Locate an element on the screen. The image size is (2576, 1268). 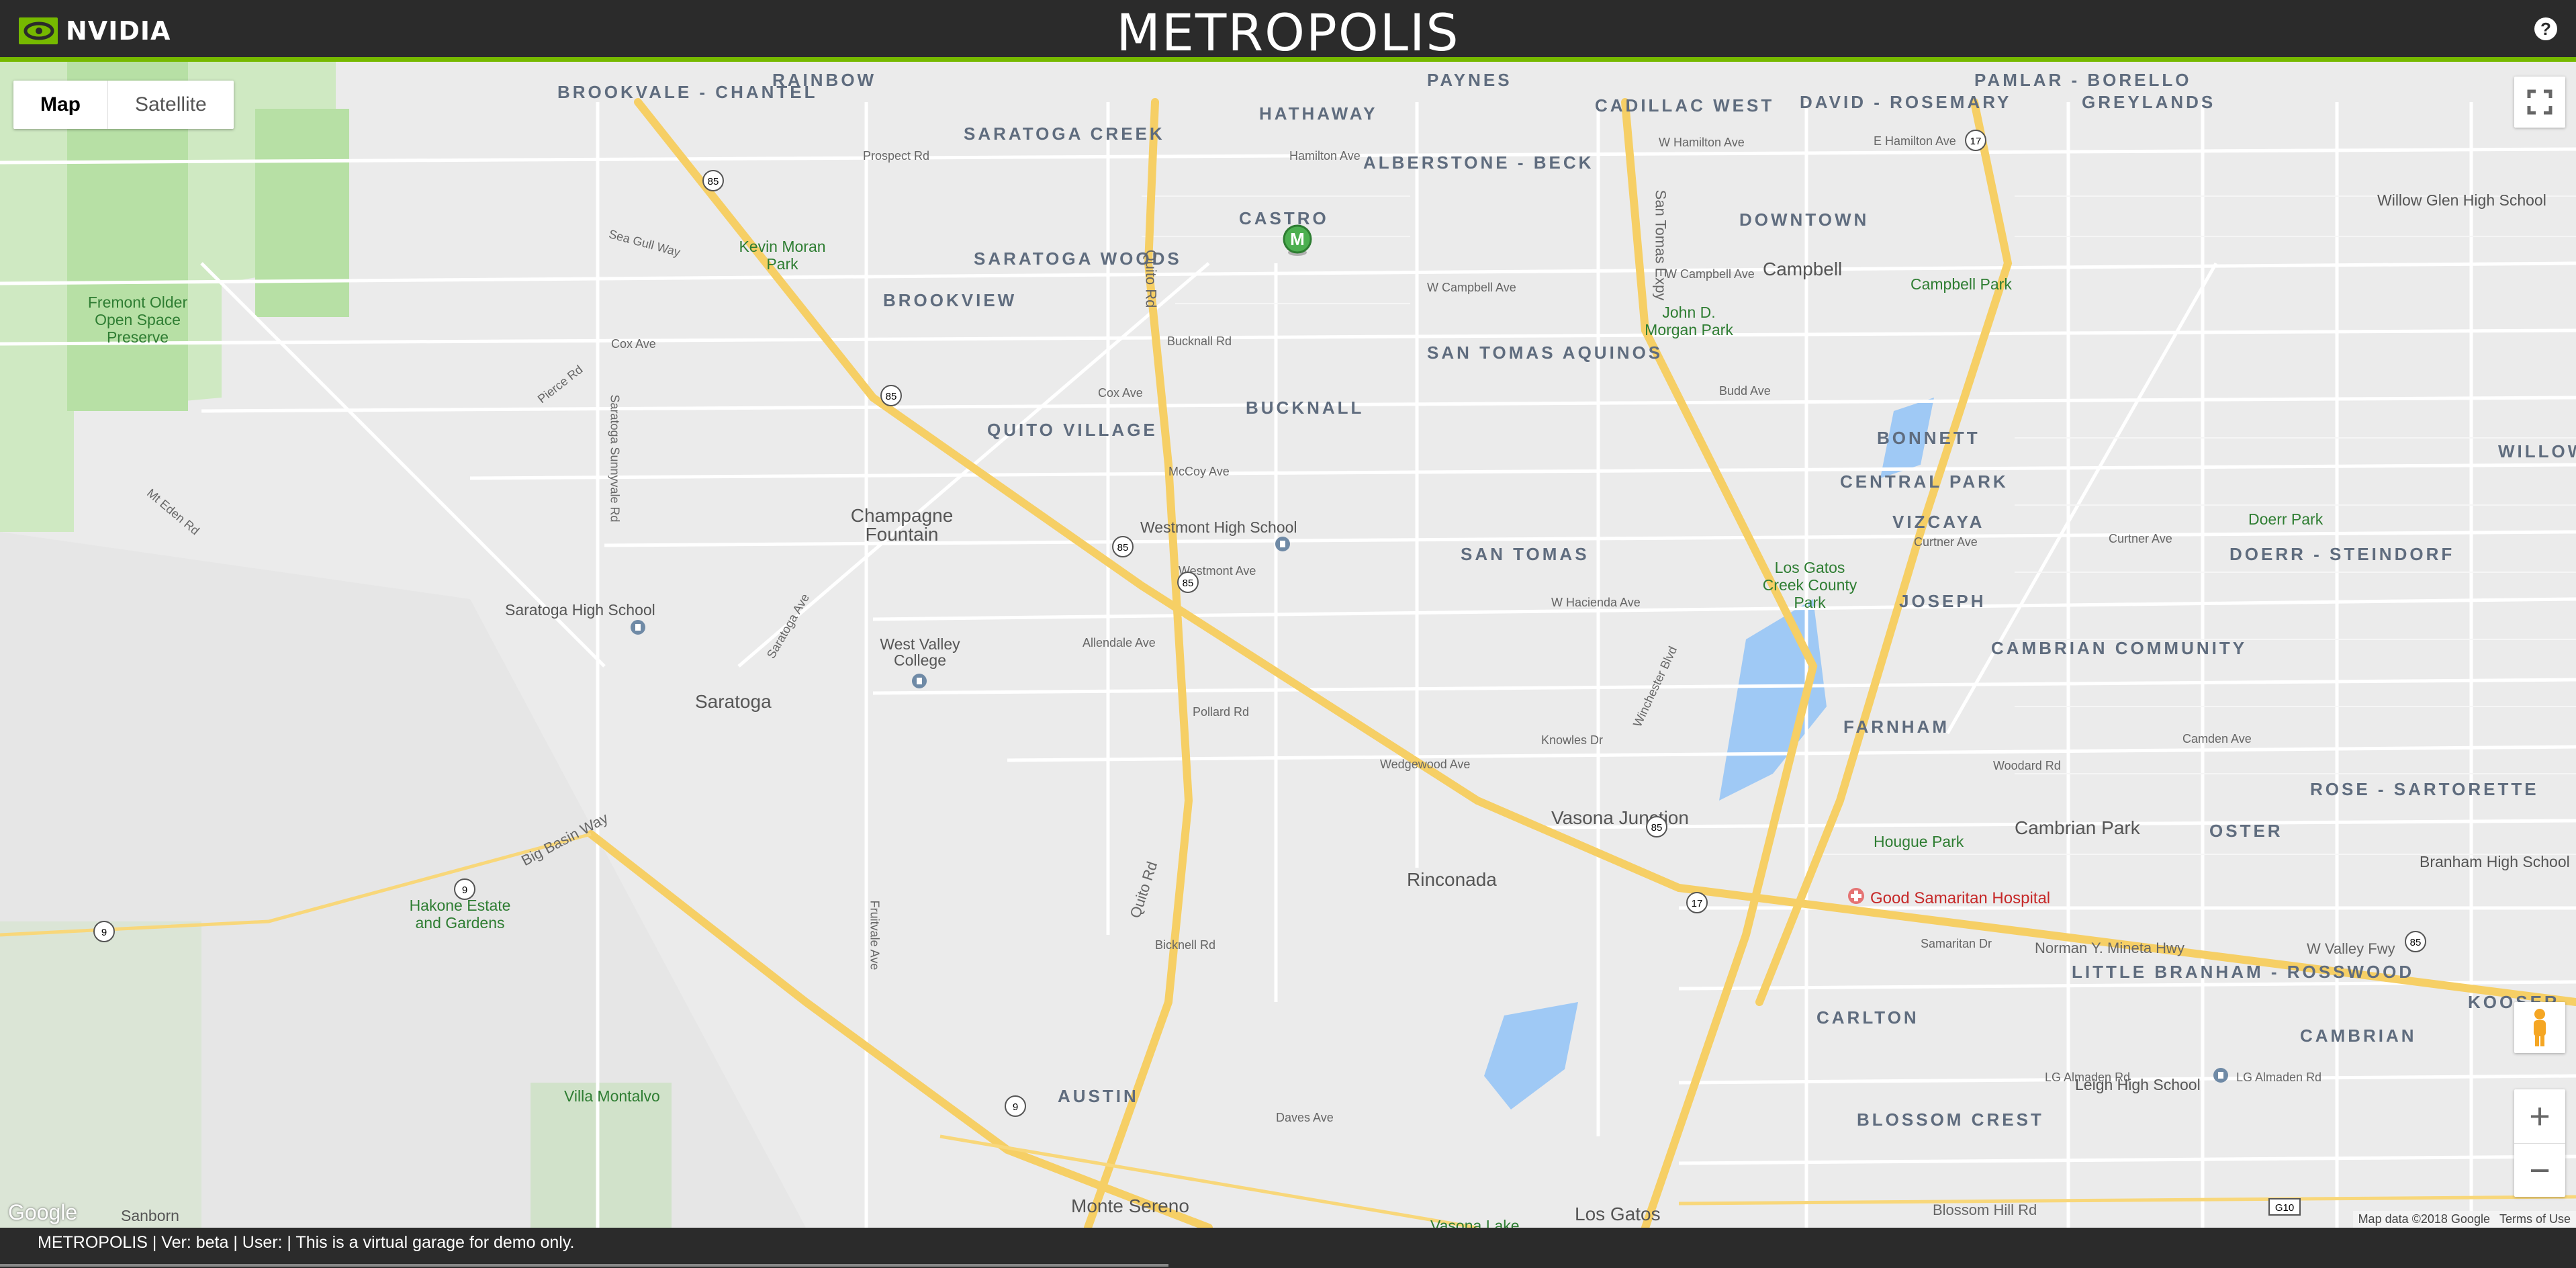
label-lg-almaden-2: LG Almaden Rd is located at coordinates (2279, 1077).